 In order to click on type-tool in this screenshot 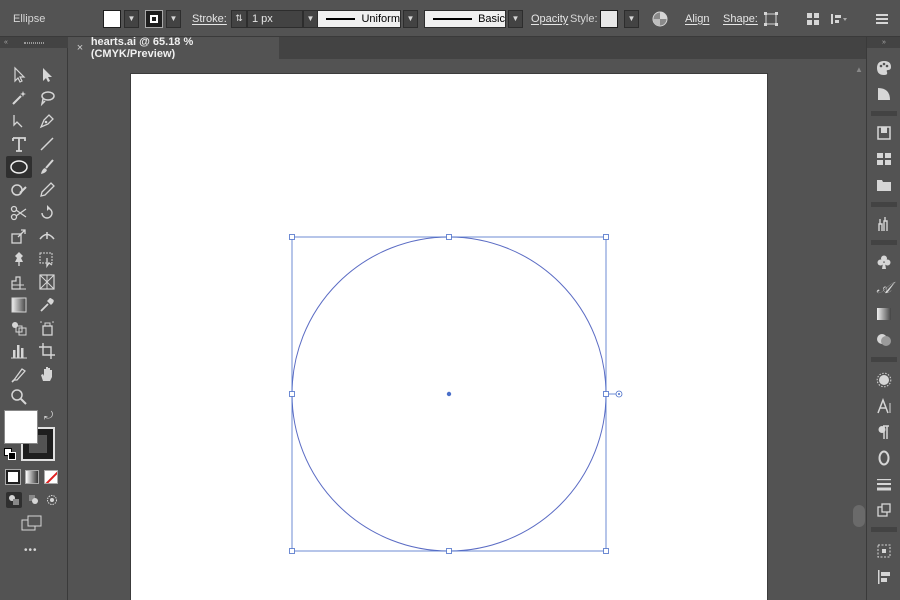, I will do `click(19, 144)`.